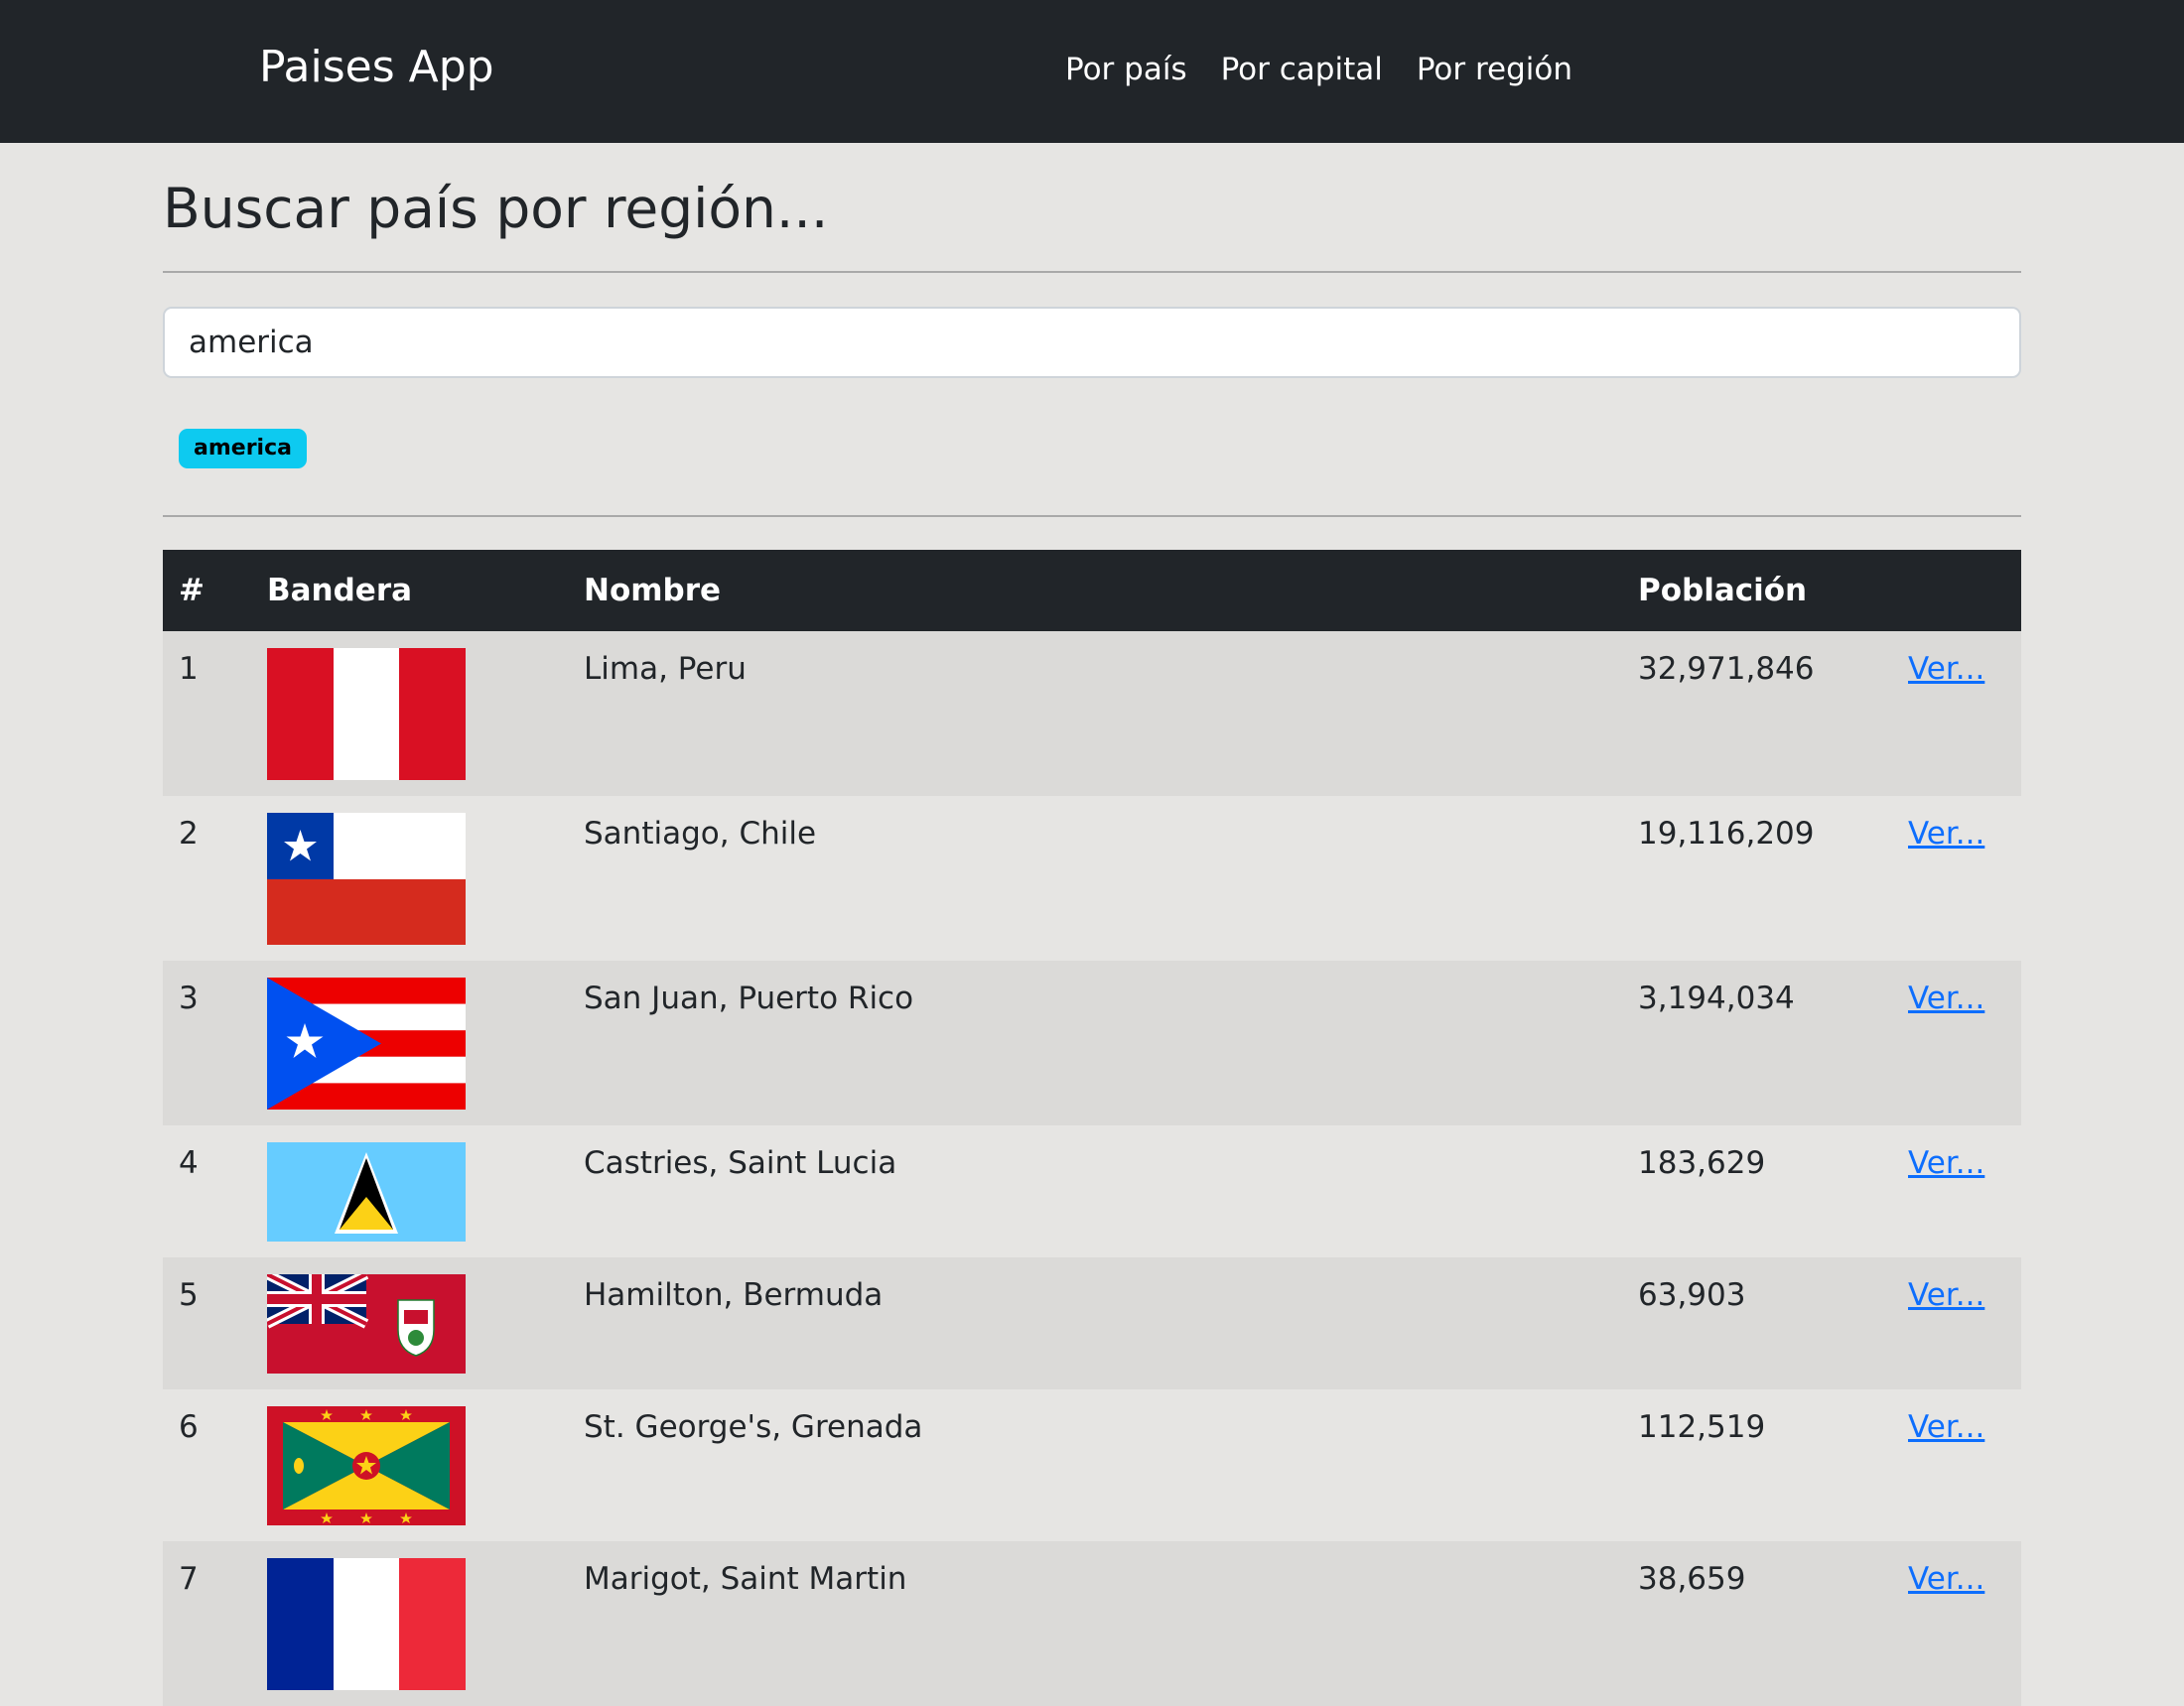 Image resolution: width=2184 pixels, height=1706 pixels. I want to click on country-name: Lima, Peru, so click(665, 669).